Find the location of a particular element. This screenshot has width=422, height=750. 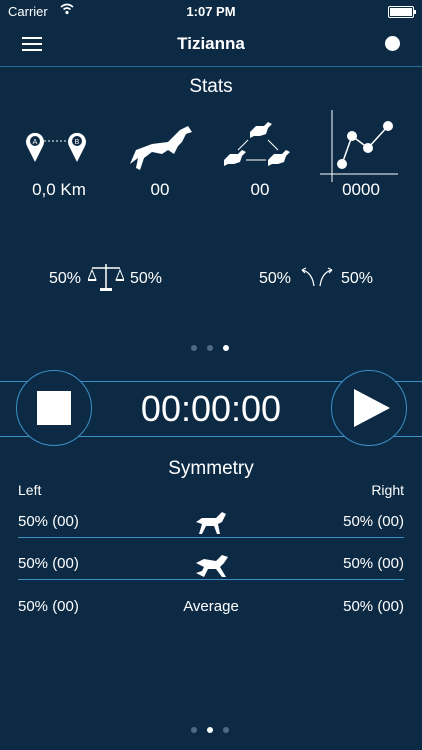

right-label: Right is located at coordinates (387, 490).